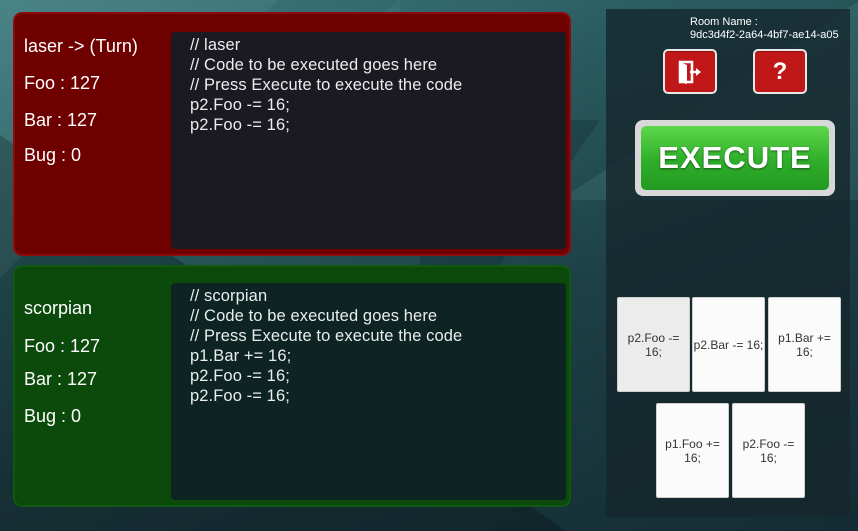 This screenshot has height=531, width=858. I want to click on player2-name: scorpian, so click(58, 308).